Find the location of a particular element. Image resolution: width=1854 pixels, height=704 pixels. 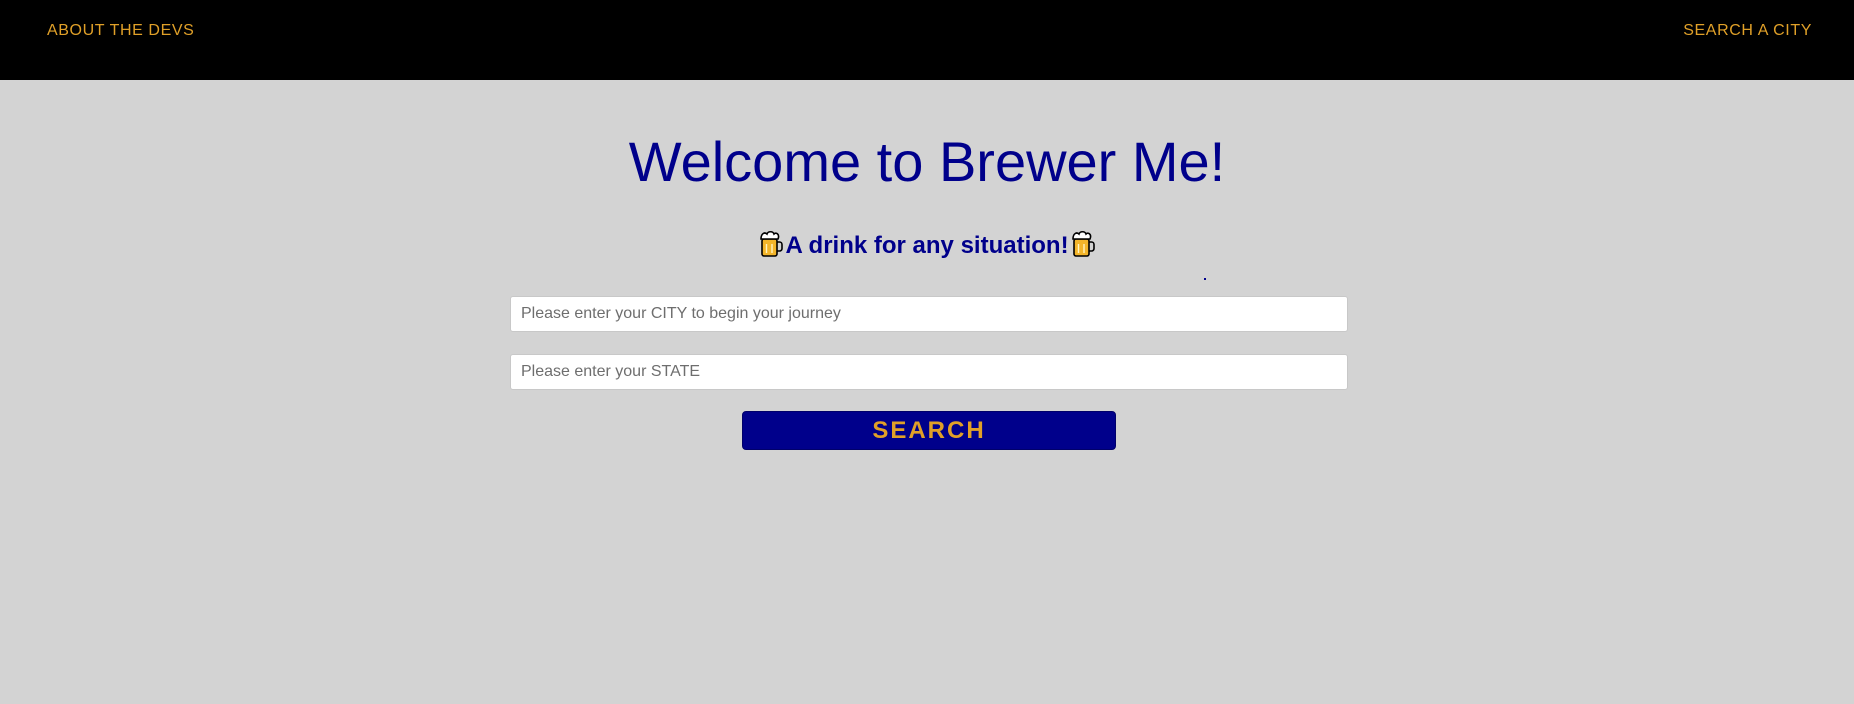

city-input is located at coordinates (929, 314).